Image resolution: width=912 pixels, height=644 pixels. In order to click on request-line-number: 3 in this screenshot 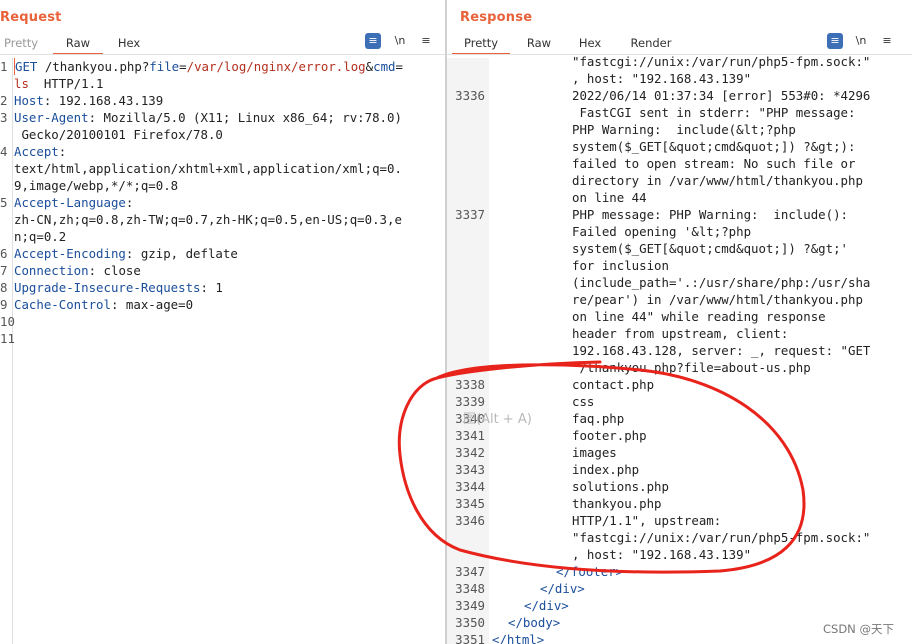, I will do `click(4, 117)`.